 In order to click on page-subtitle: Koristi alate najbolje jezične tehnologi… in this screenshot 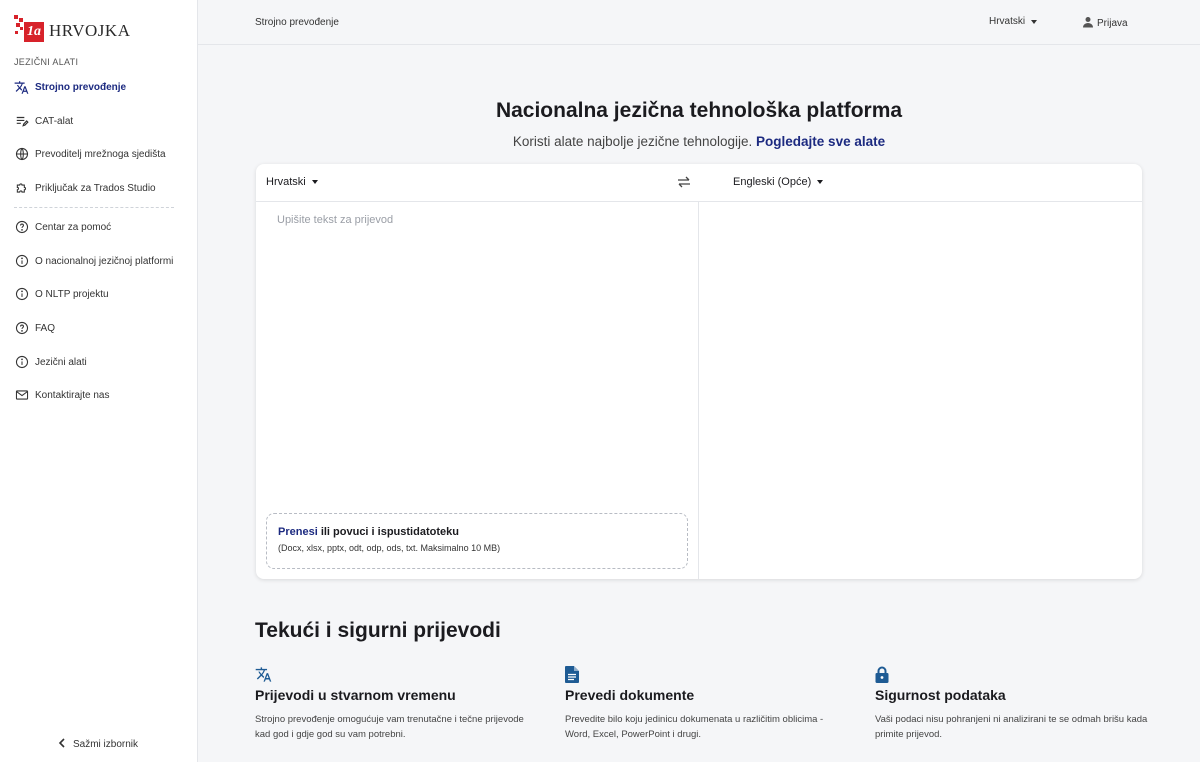, I will do `click(699, 141)`.